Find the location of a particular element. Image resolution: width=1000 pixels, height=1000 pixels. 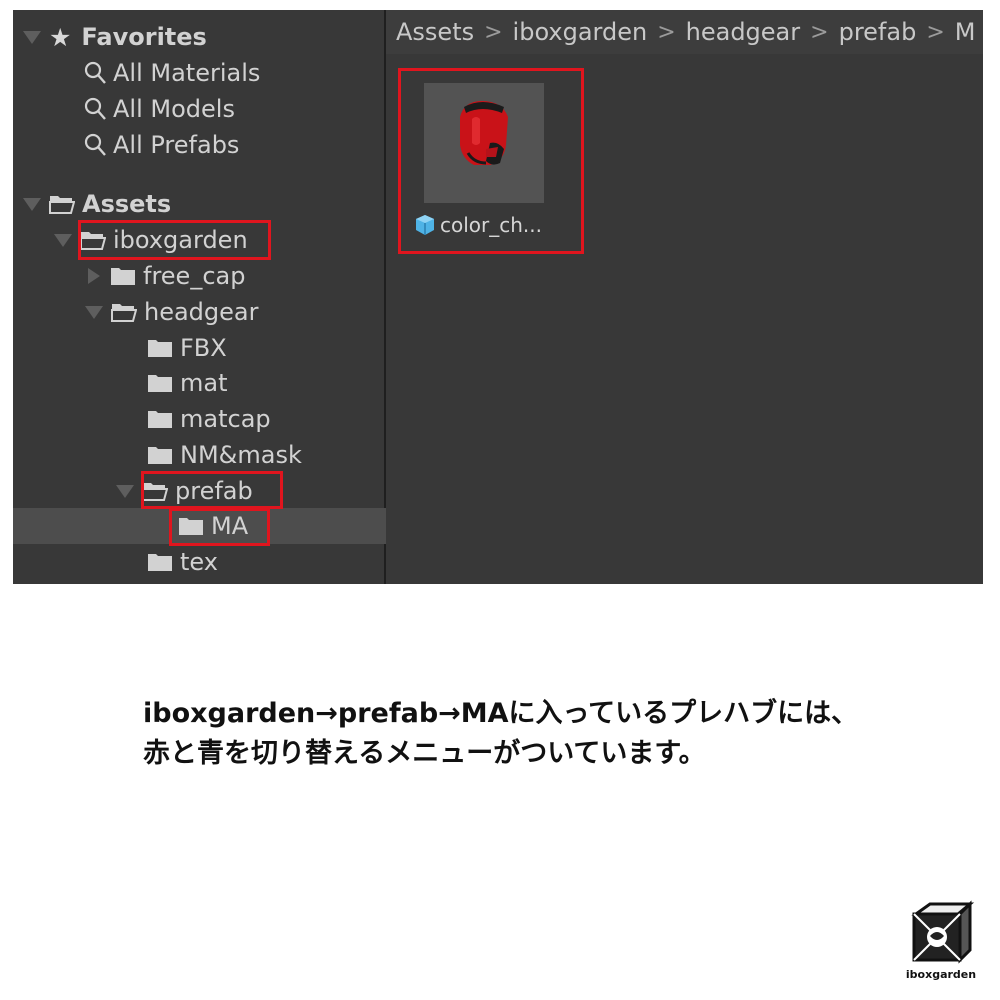

breadcrumb-item: prefab is located at coordinates (878, 32).